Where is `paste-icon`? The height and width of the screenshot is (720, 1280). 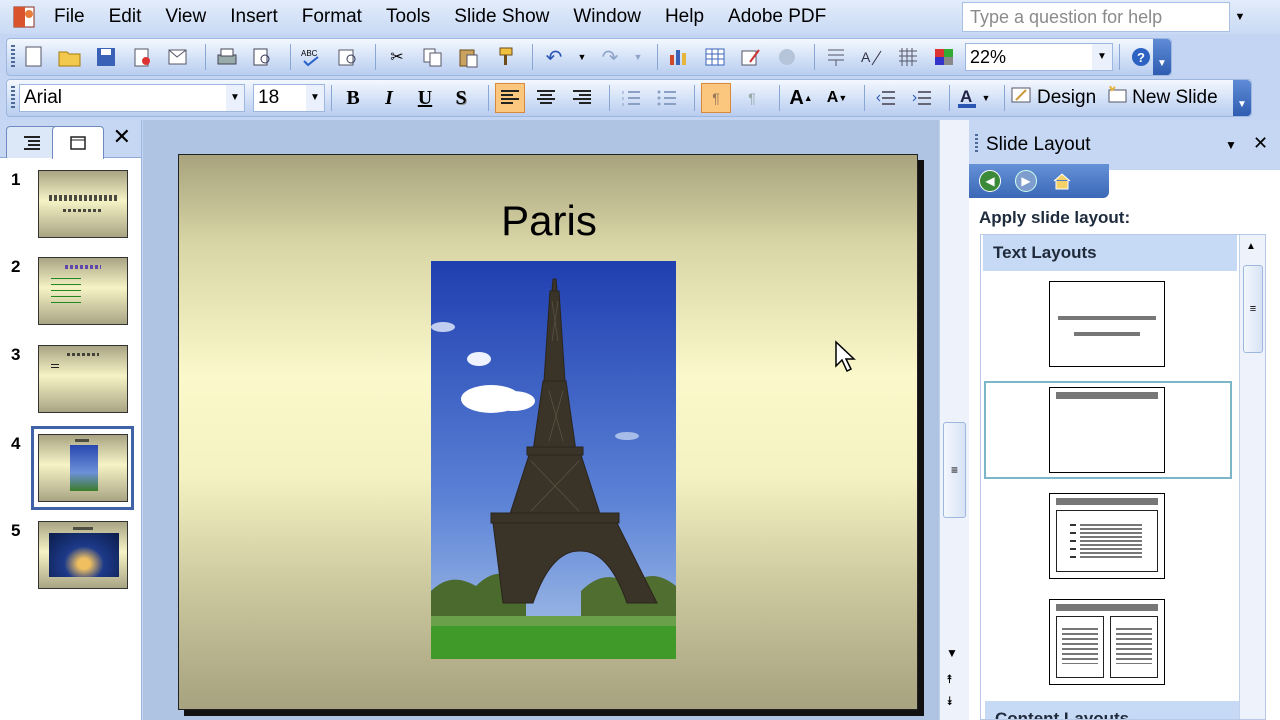 paste-icon is located at coordinates (469, 57).